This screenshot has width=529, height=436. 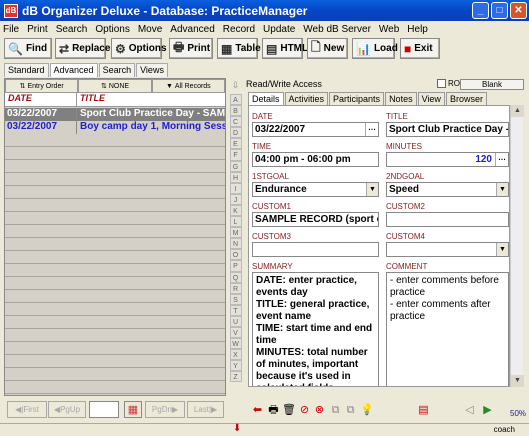 What do you see at coordinates (11, 29) in the screenshot?
I see `menu-file: File` at bounding box center [11, 29].